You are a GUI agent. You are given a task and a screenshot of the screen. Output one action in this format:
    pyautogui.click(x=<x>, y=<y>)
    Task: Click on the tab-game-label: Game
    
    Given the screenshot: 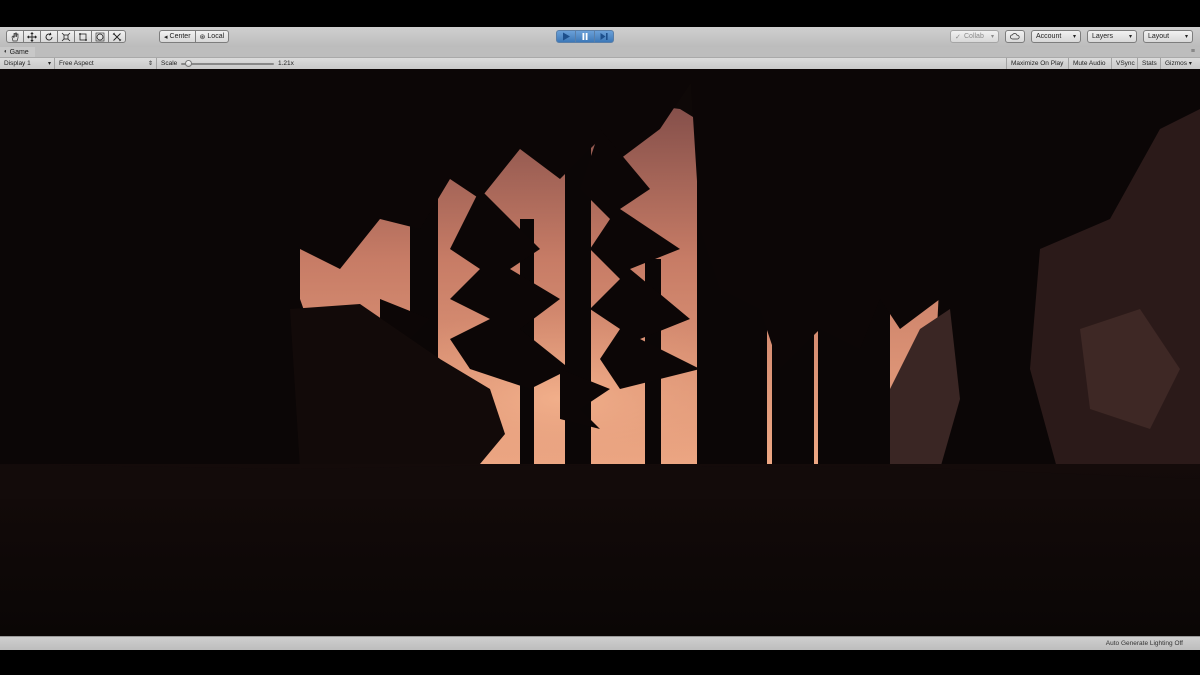 What is the action you would take?
    pyautogui.click(x=19, y=52)
    